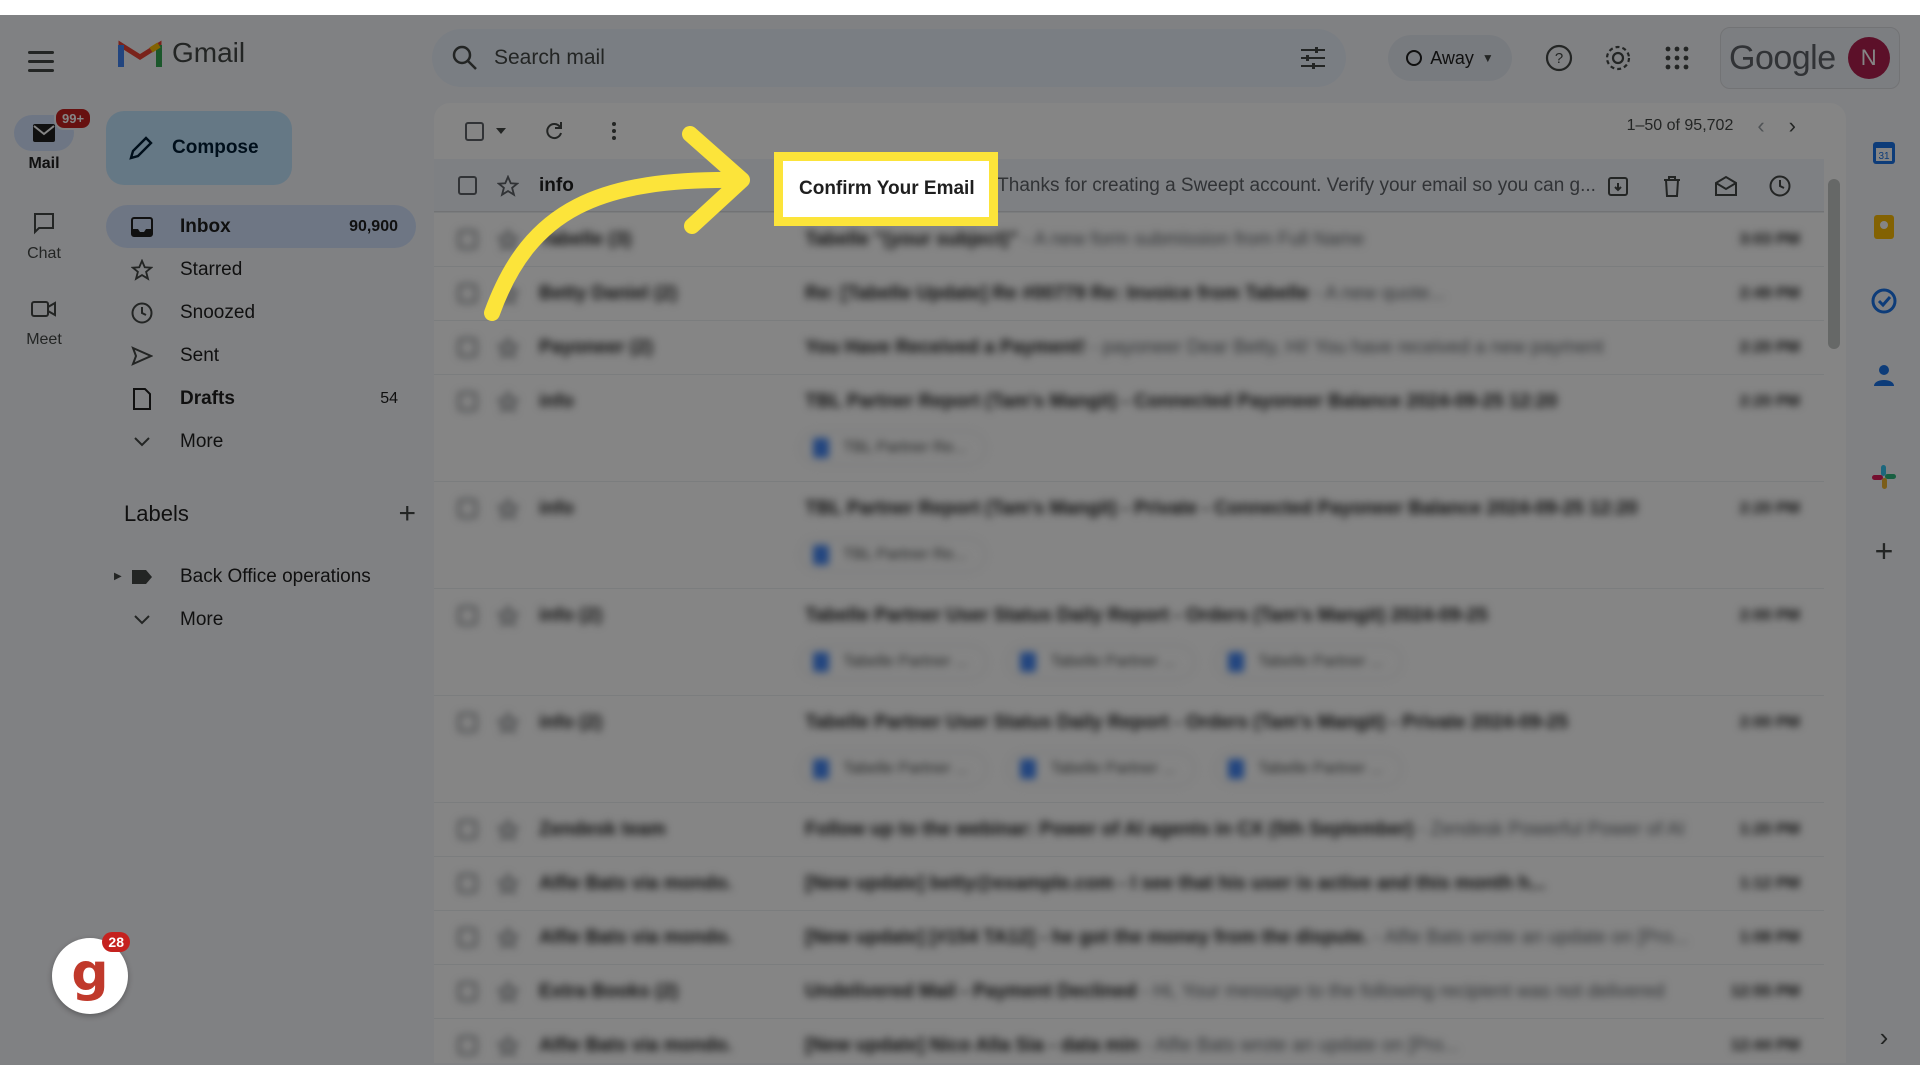 This screenshot has width=1920, height=1080. I want to click on extension-badge: g 28, so click(91, 973).